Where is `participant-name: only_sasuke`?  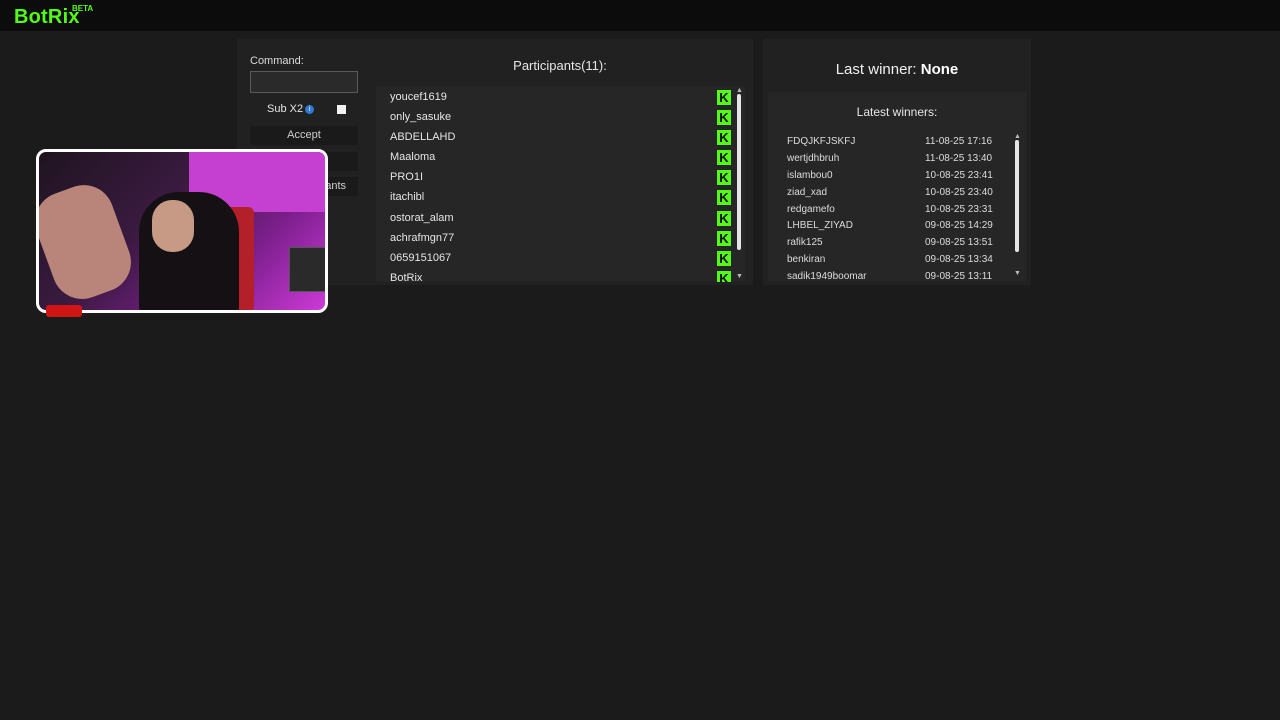 participant-name: only_sasuke is located at coordinates (421, 117).